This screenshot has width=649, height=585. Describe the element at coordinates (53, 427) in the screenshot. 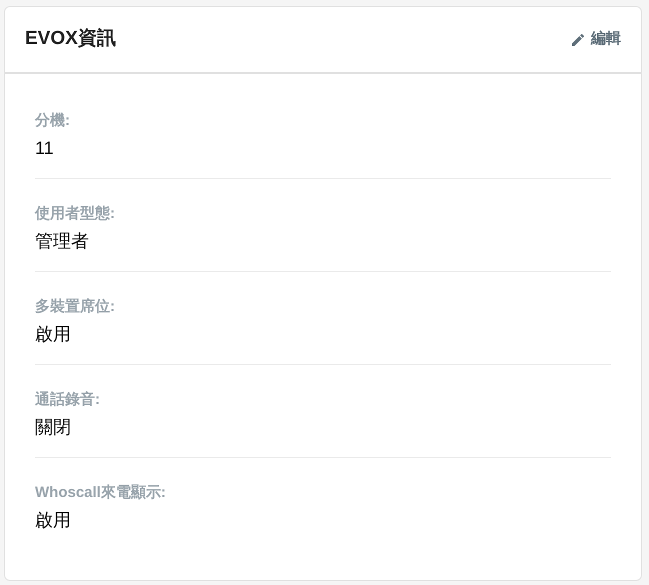

I see `field-value: 關閉` at that location.